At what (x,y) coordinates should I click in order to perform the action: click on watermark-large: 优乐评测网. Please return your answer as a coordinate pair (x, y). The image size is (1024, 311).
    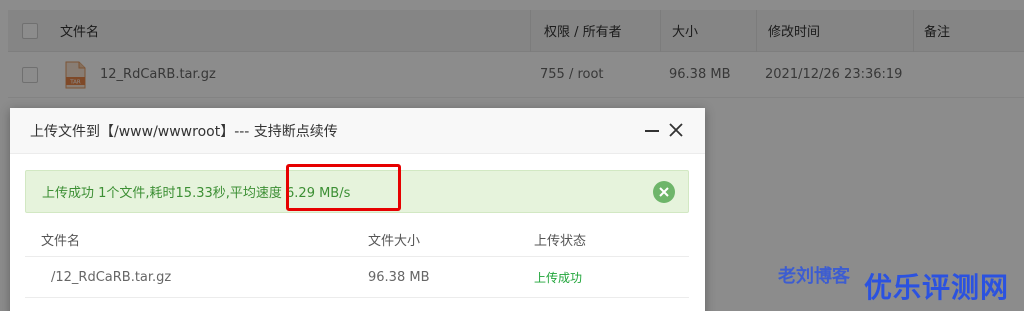
    Looking at the image, I should click on (937, 287).